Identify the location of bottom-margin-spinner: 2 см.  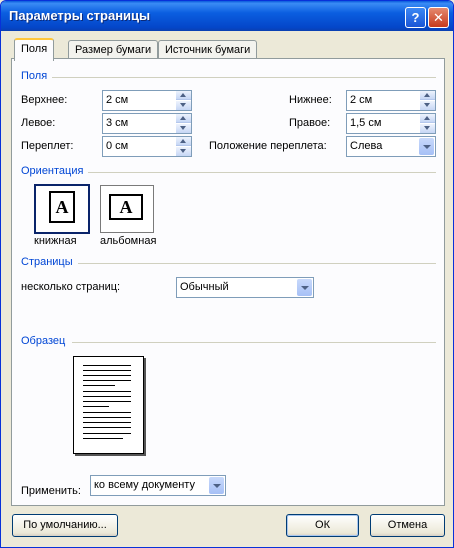
(391, 100).